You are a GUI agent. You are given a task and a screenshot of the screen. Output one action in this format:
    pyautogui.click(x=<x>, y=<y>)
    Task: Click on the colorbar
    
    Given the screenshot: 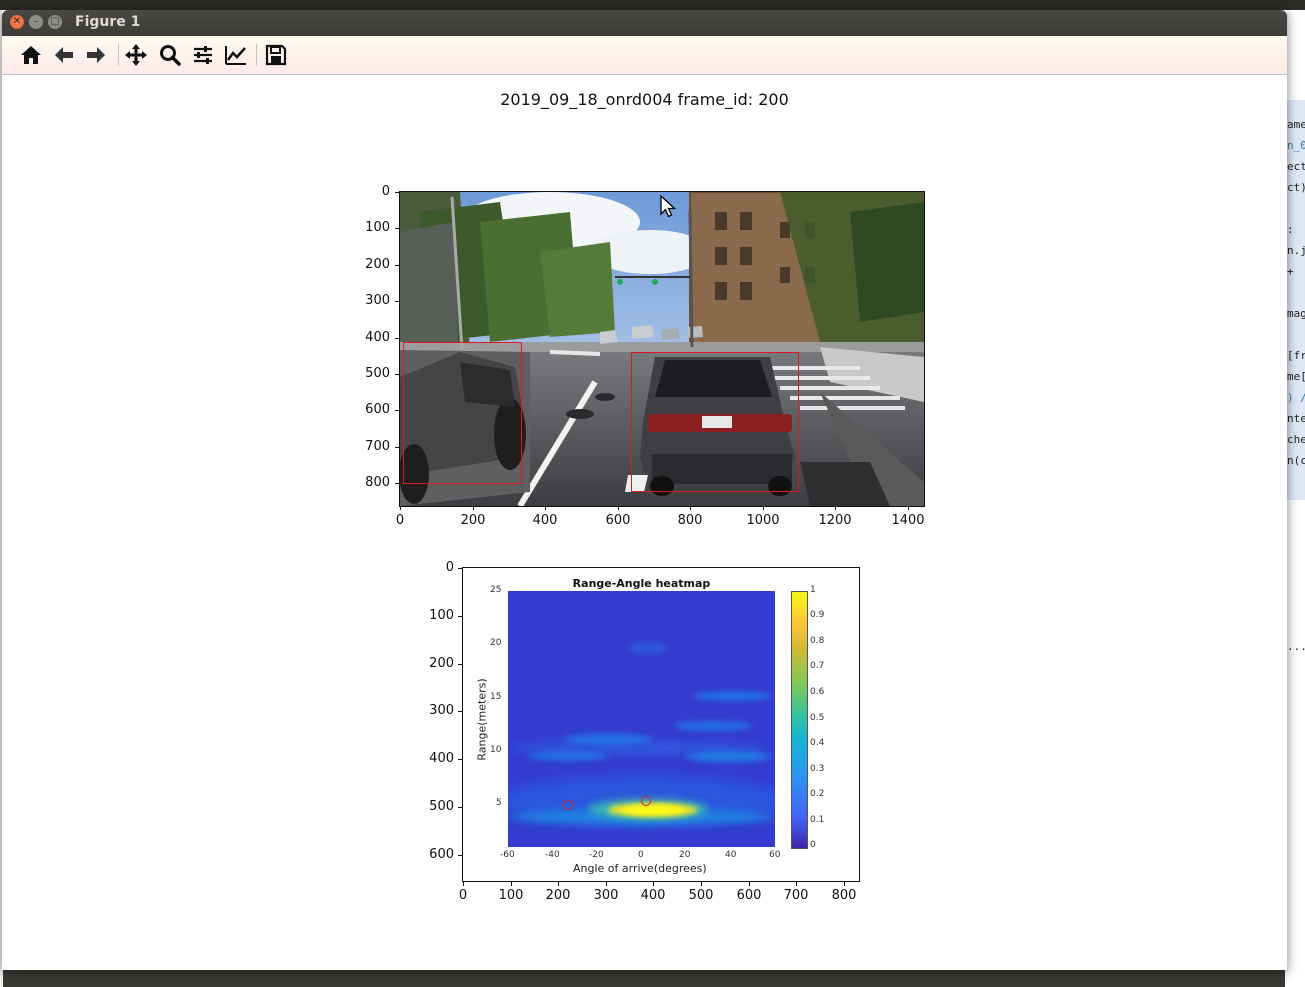 What is the action you would take?
    pyautogui.click(x=799, y=720)
    